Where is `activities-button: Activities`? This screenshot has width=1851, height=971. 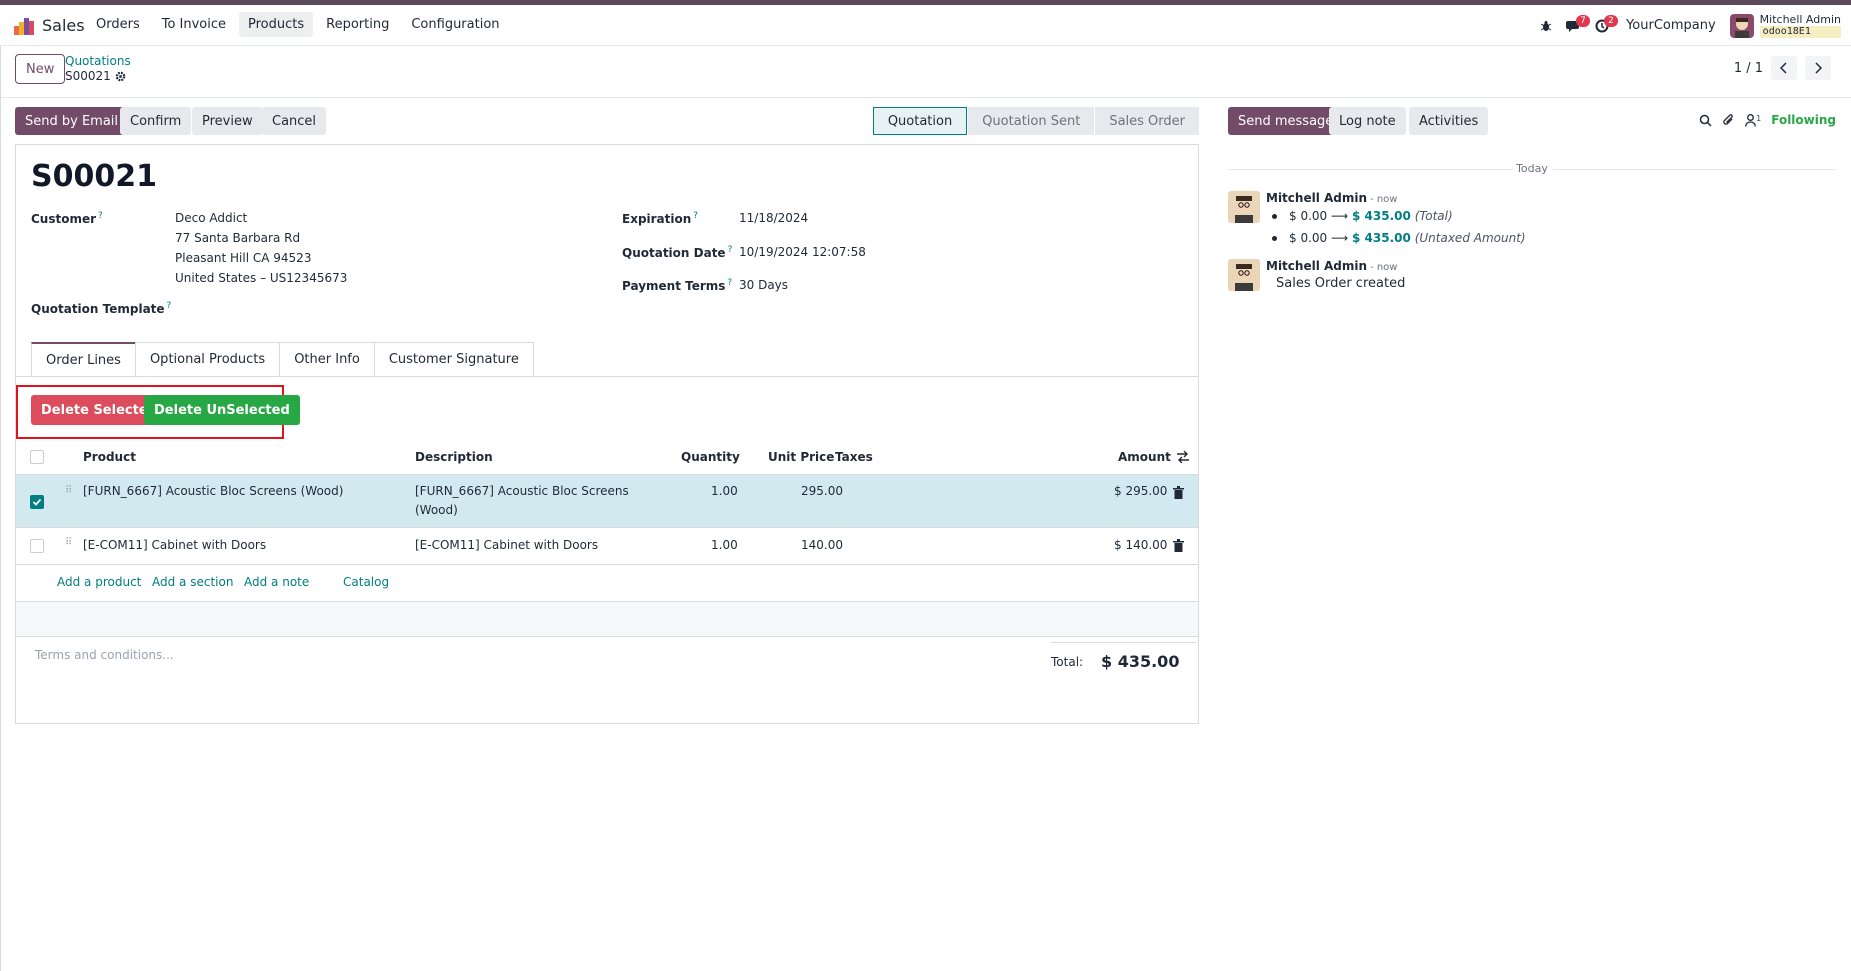
activities-button: Activities is located at coordinates (1449, 121).